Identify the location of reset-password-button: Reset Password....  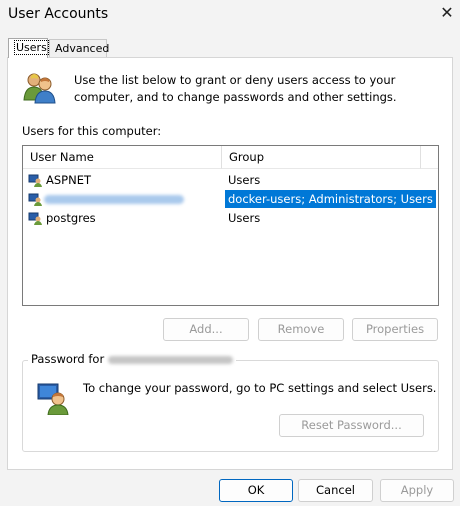
(351, 425).